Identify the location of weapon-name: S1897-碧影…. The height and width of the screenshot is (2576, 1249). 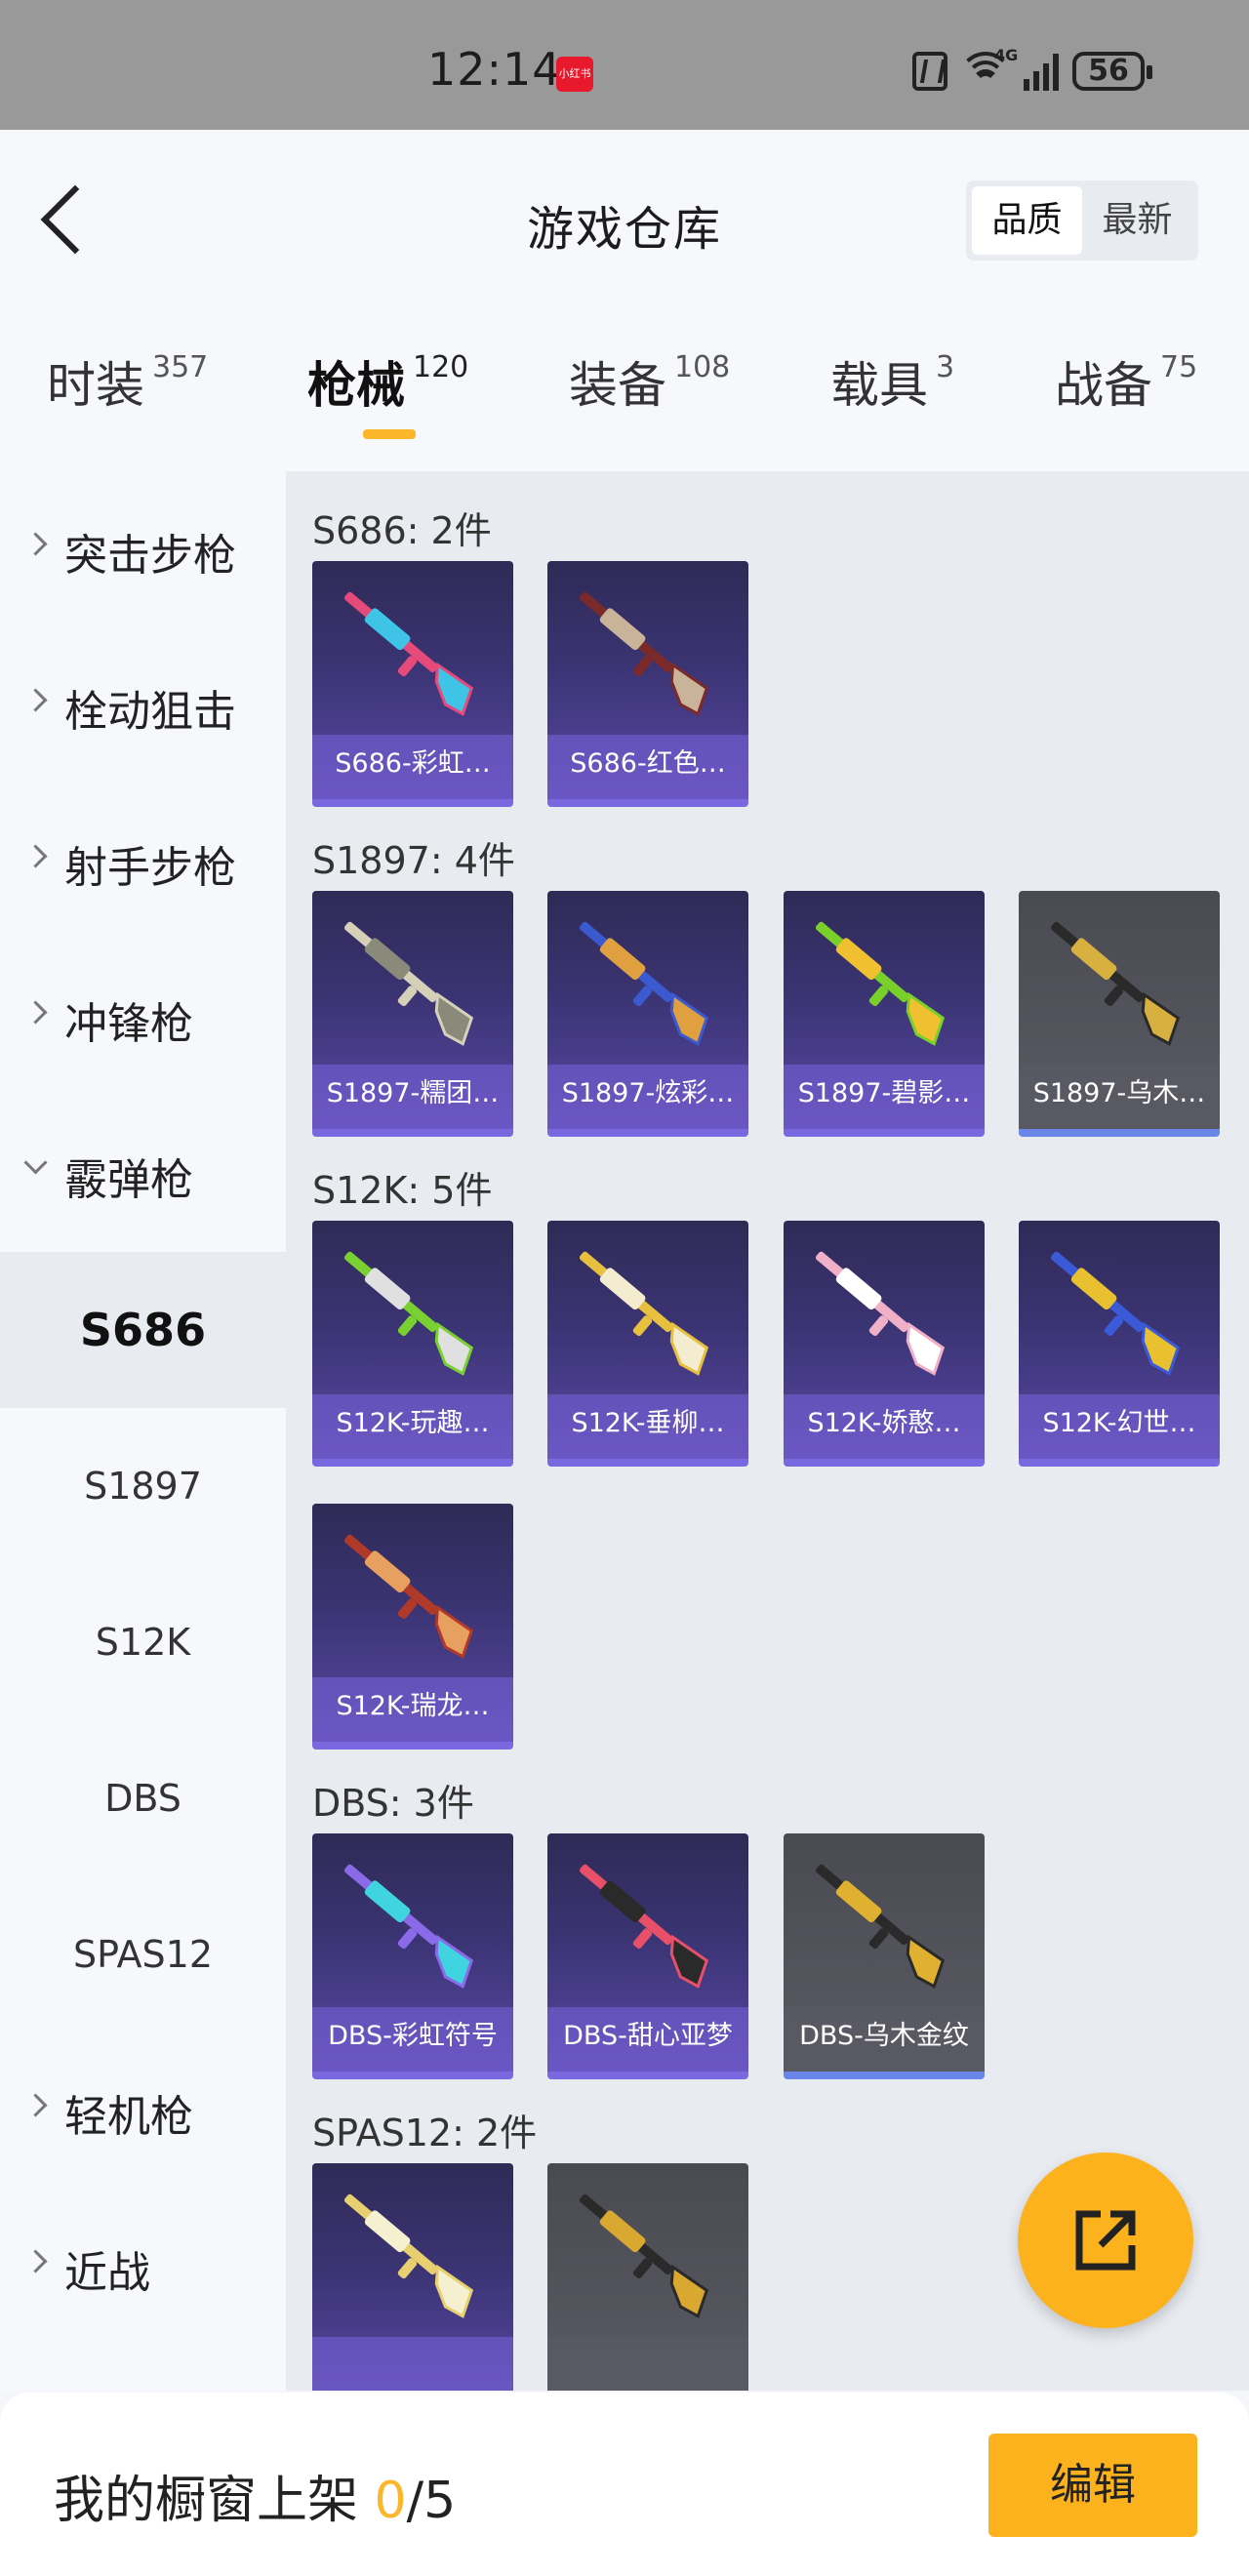
(884, 1097).